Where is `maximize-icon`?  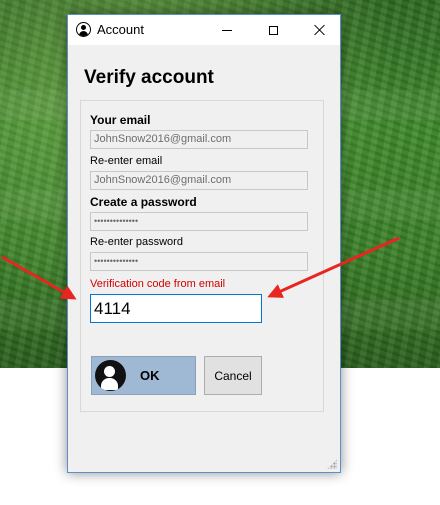
maximize-icon is located at coordinates (273, 30).